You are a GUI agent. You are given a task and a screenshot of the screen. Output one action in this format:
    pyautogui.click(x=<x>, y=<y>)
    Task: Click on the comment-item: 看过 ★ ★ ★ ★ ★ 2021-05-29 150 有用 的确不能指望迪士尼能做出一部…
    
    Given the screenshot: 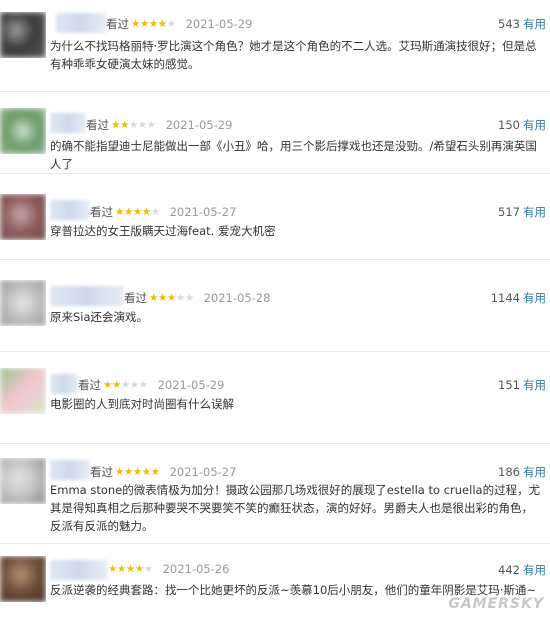 What is the action you would take?
    pyautogui.click(x=275, y=133)
    